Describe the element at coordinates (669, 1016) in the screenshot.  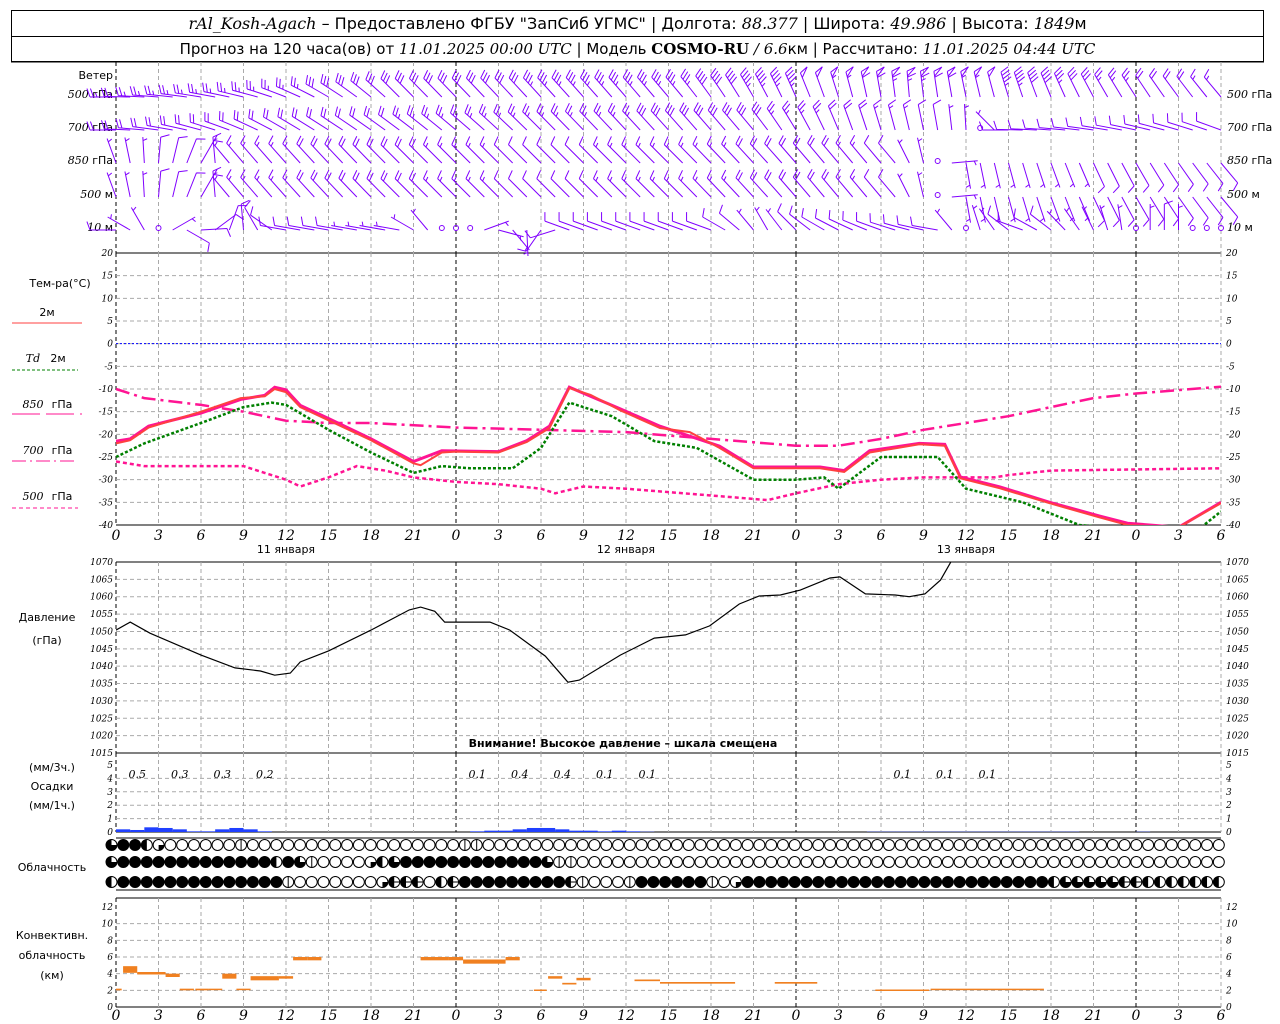
I see `x-tick-label: 15` at that location.